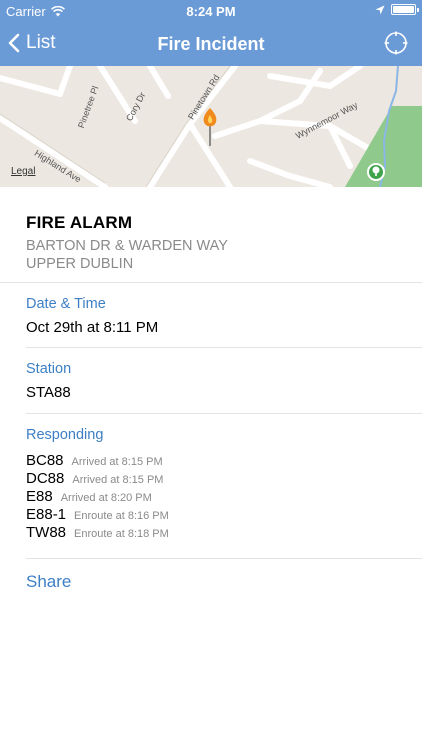  I want to click on unit-status: Arrived at 8:20 PM, so click(106, 498).